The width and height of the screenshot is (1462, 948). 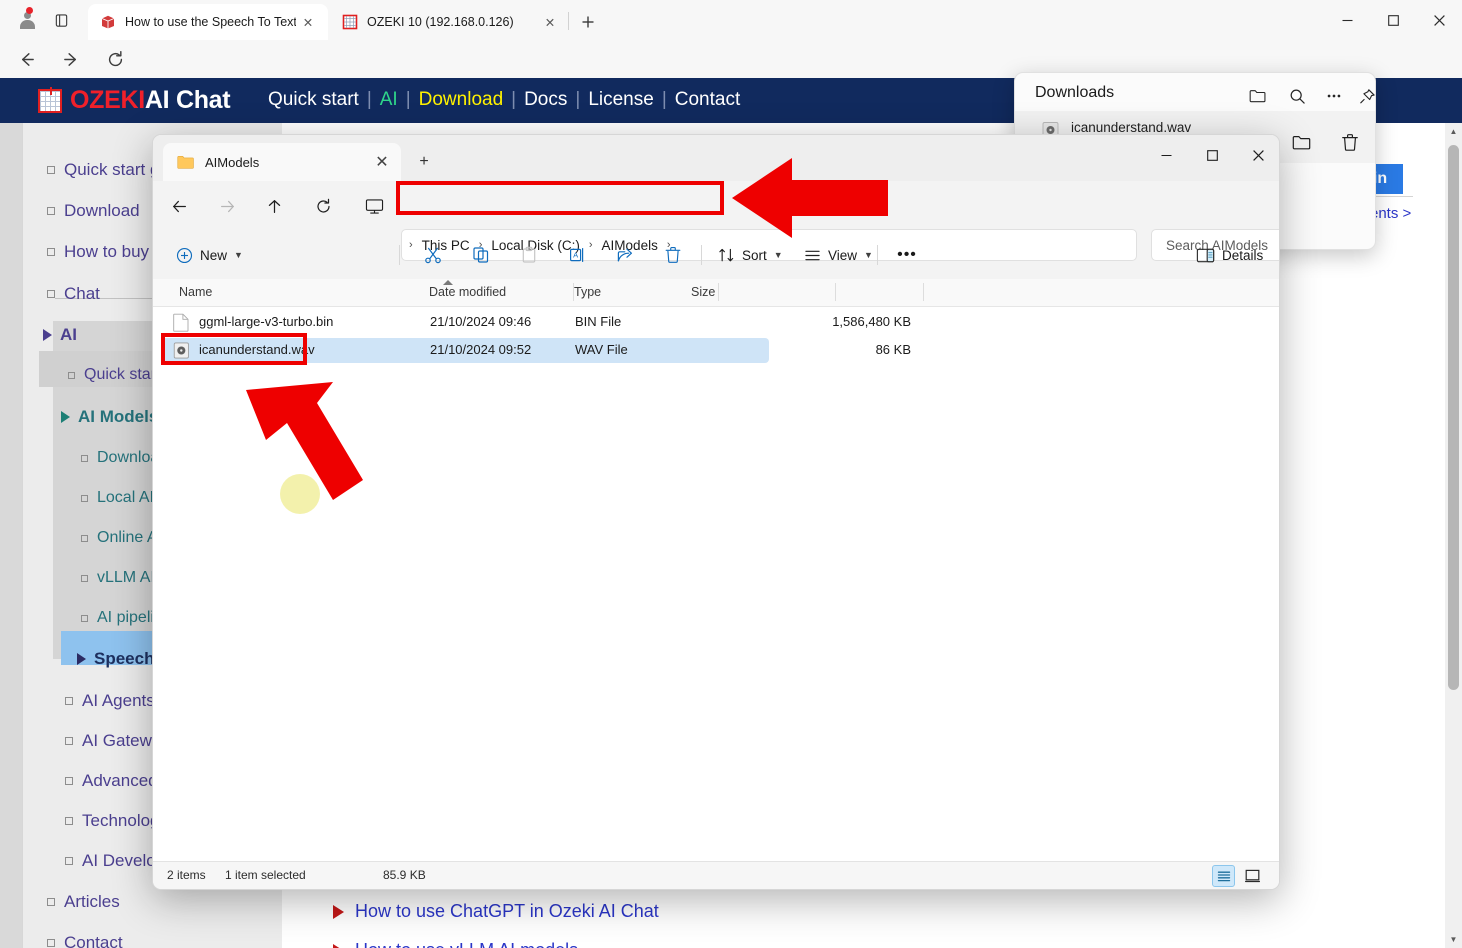 I want to click on explorer-toolbar: New ▼ A Sort ▼ View ▼ ••• Details, so click(x=716, y=255).